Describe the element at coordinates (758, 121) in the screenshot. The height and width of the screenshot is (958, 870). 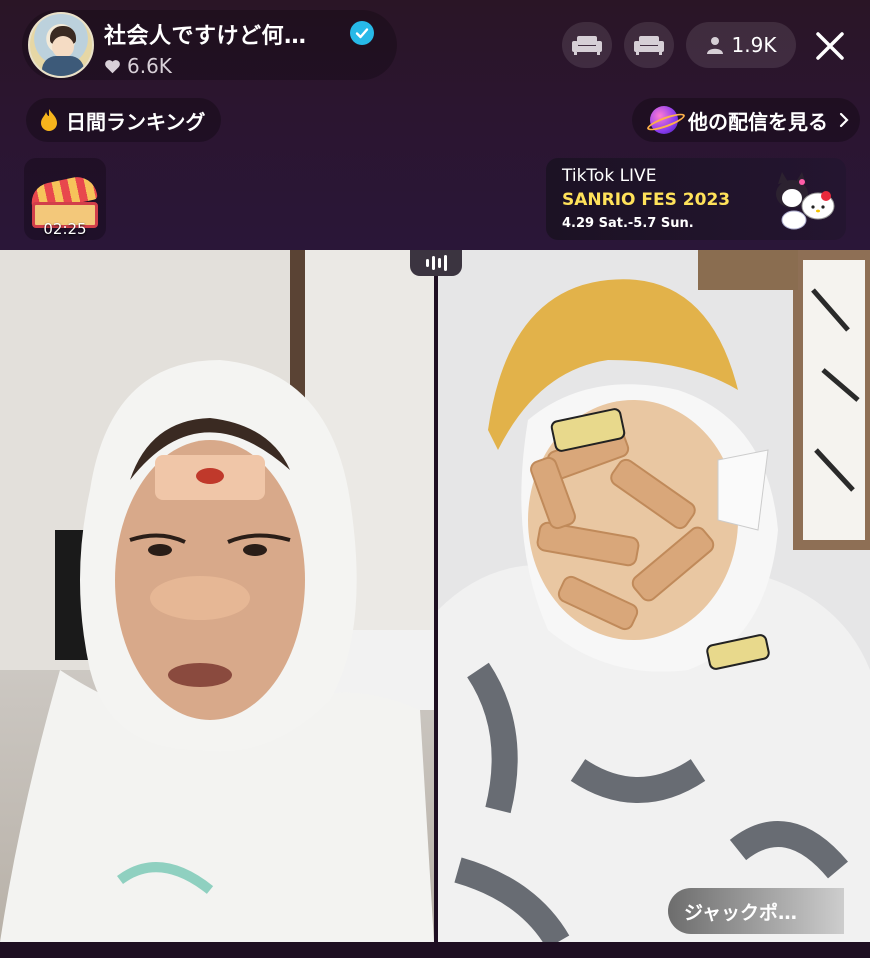
I see `other-streams-label: 他の配信を見る` at that location.